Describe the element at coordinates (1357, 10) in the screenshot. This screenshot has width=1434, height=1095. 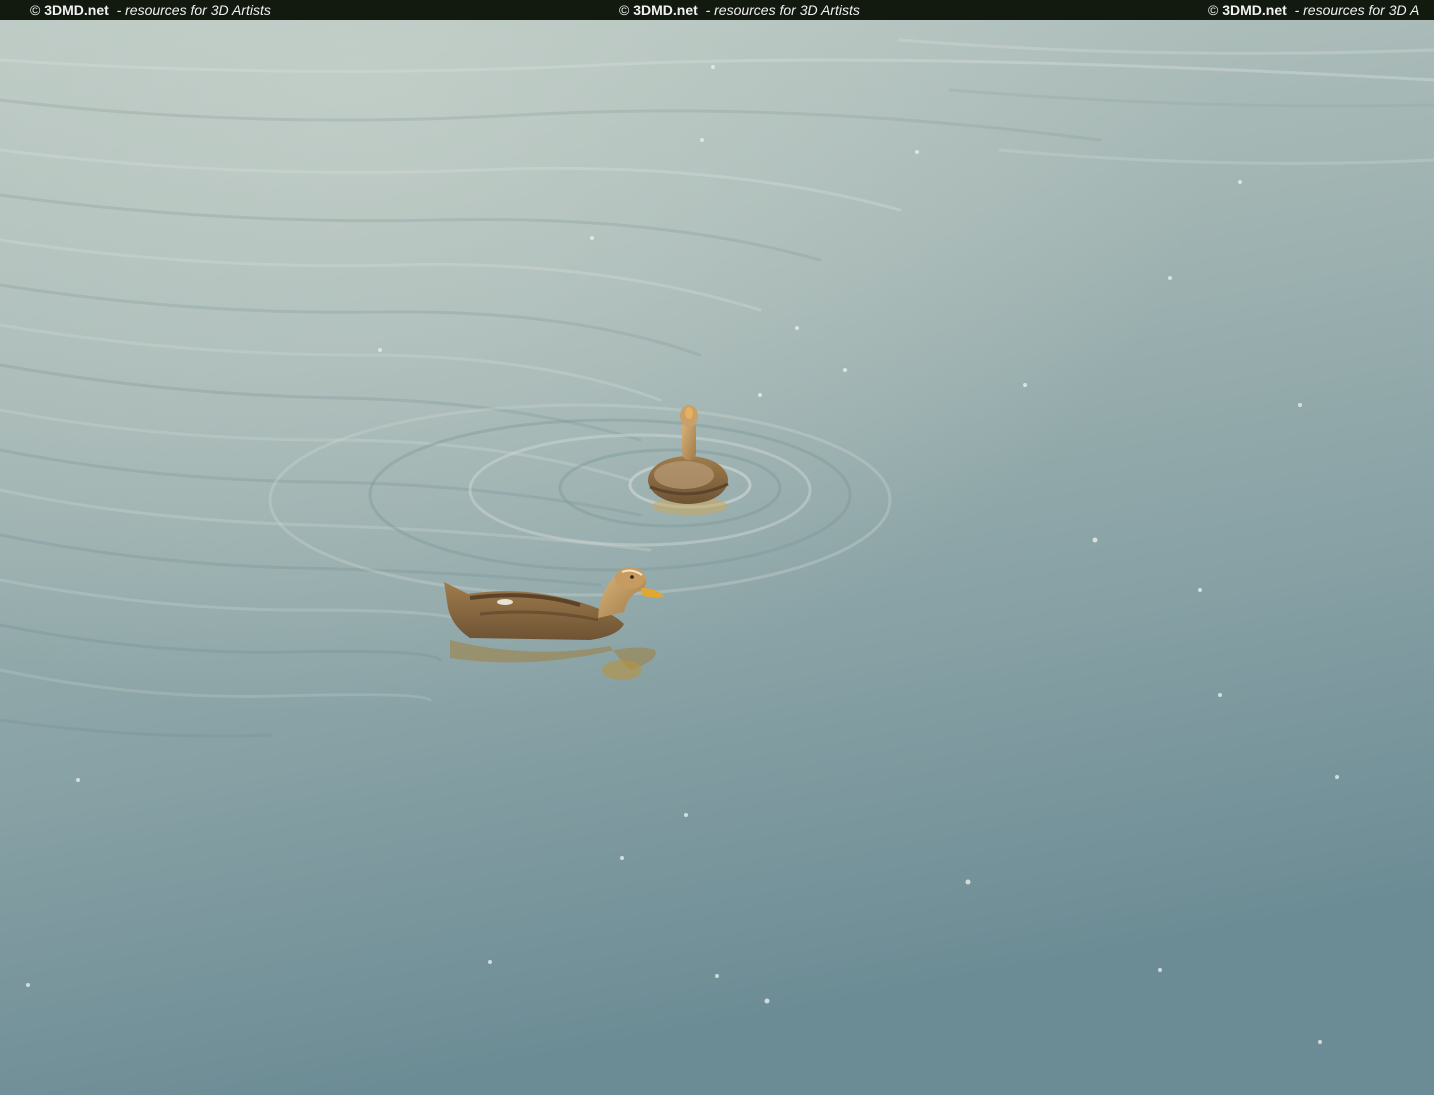
I see `watermark-tagline: - resources for 3D A` at that location.